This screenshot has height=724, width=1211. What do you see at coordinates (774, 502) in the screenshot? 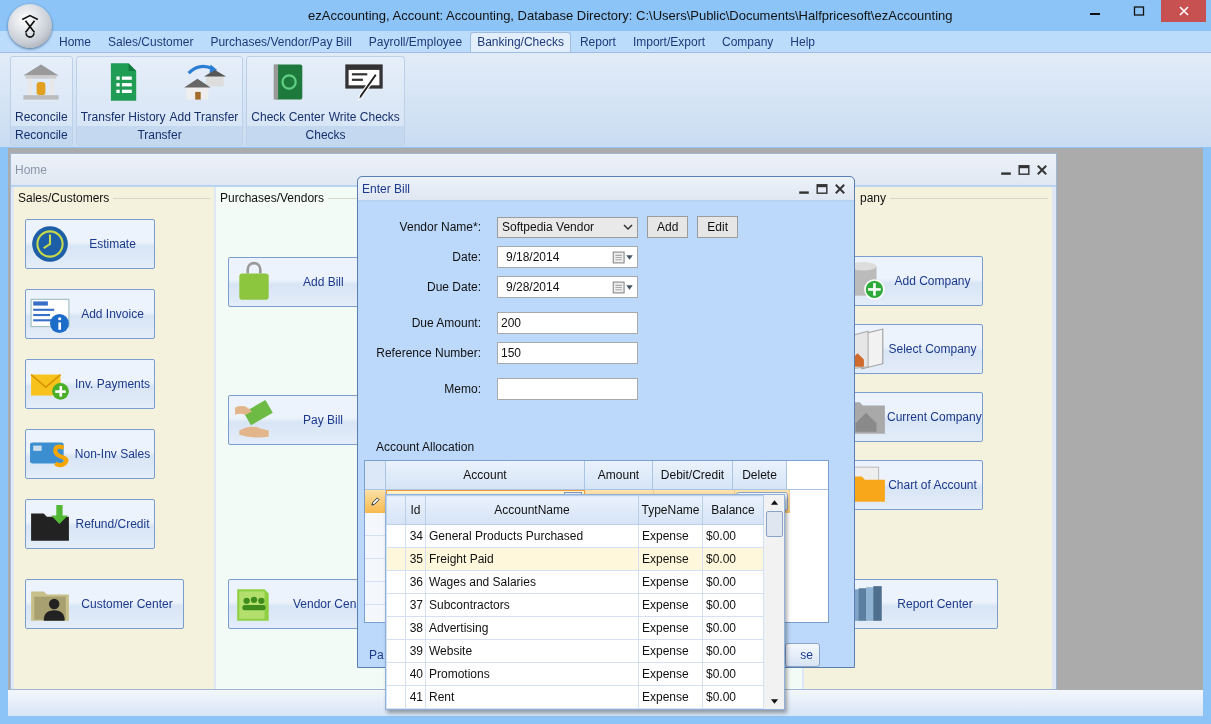
I see `scroll-up-icon` at bounding box center [774, 502].